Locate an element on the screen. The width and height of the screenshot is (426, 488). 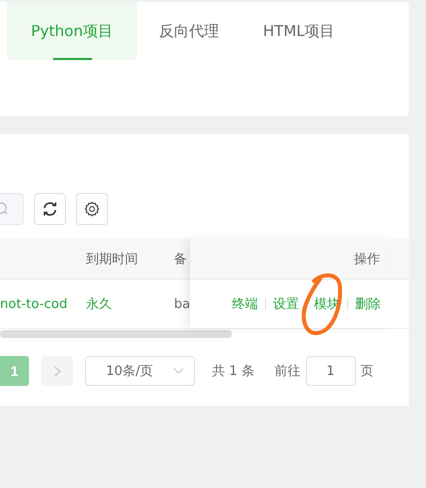
column-header: 到期时间 is located at coordinates (112, 259).